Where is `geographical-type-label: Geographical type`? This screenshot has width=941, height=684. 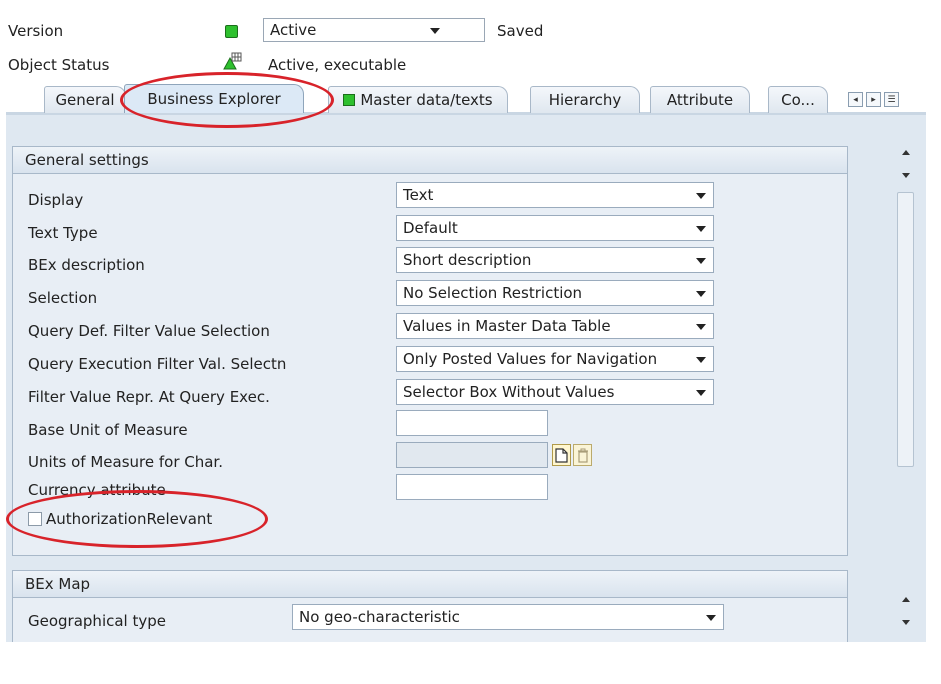 geographical-type-label: Geographical type is located at coordinates (97, 621).